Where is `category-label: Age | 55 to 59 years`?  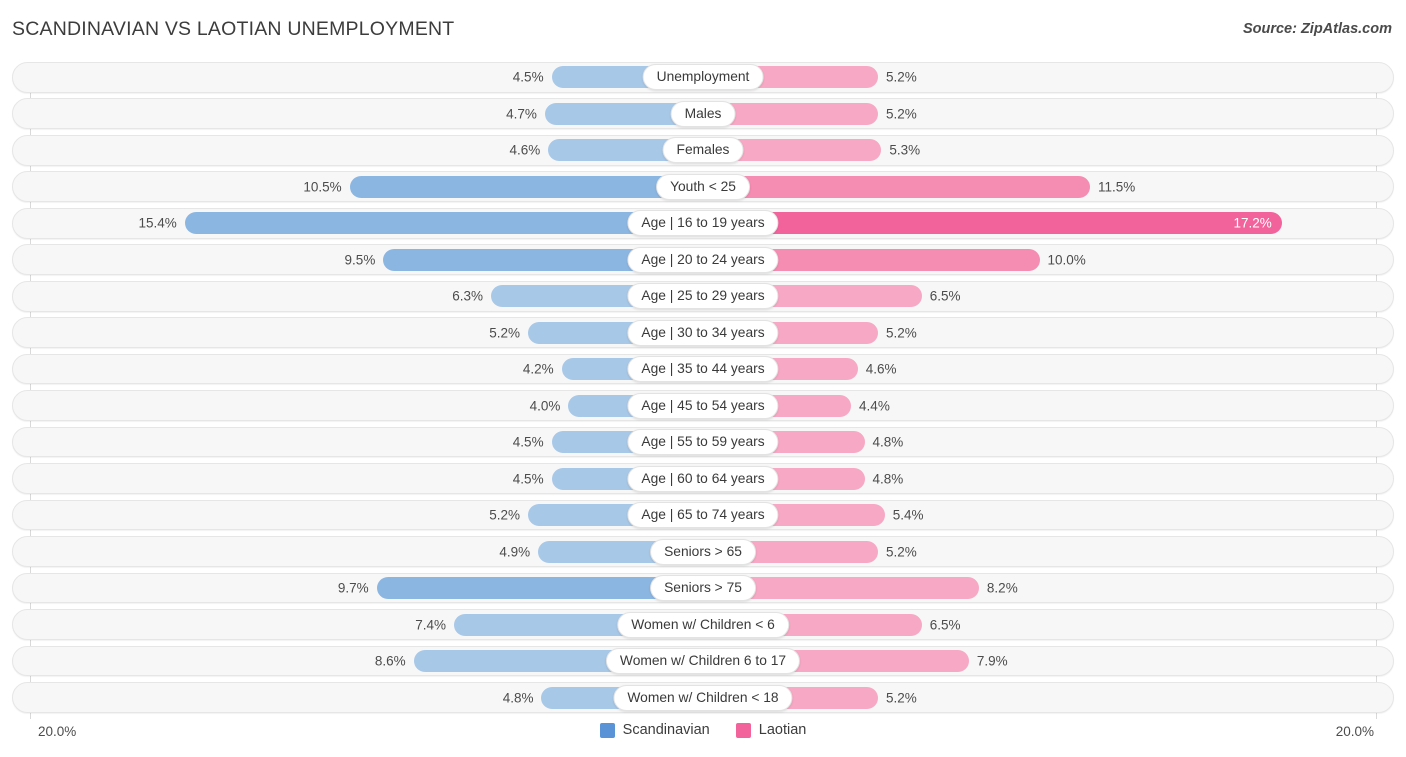
category-label: Age | 55 to 59 years is located at coordinates (703, 442).